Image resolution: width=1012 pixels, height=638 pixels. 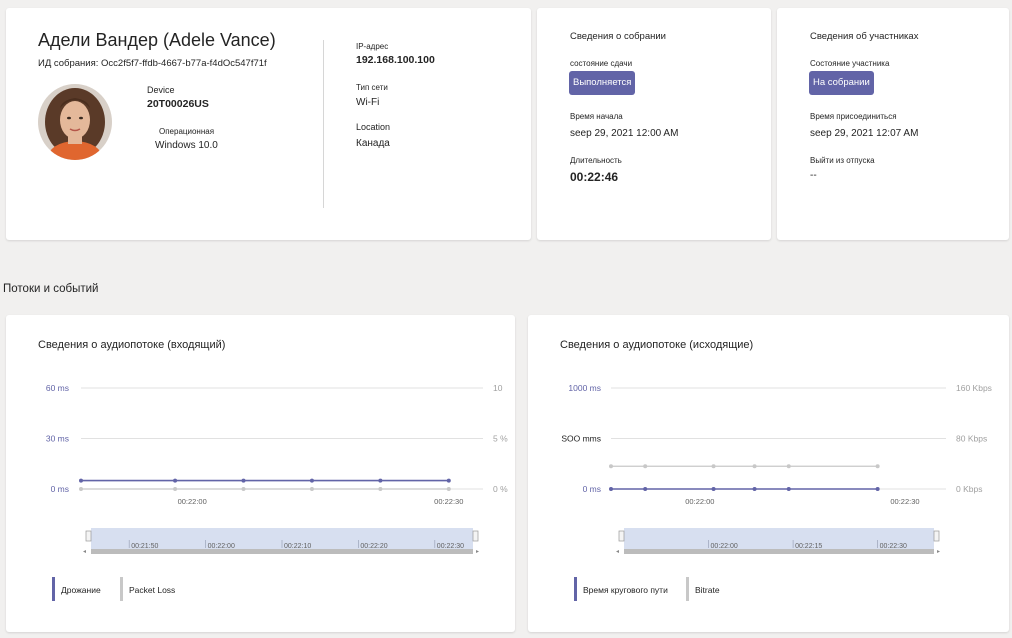 I want to click on divider, so click(x=323, y=124).